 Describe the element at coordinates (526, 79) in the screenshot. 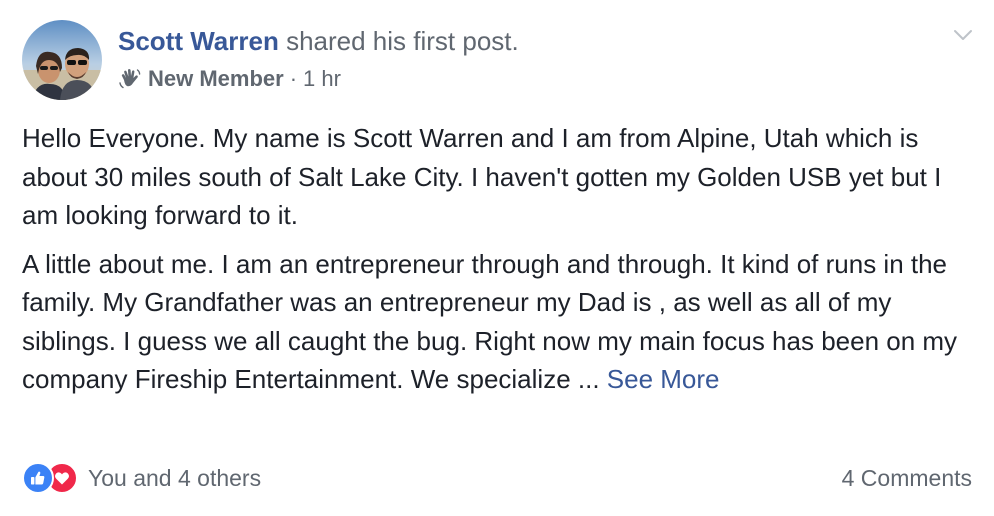

I see `post-meta: New Member · 1 hr` at that location.